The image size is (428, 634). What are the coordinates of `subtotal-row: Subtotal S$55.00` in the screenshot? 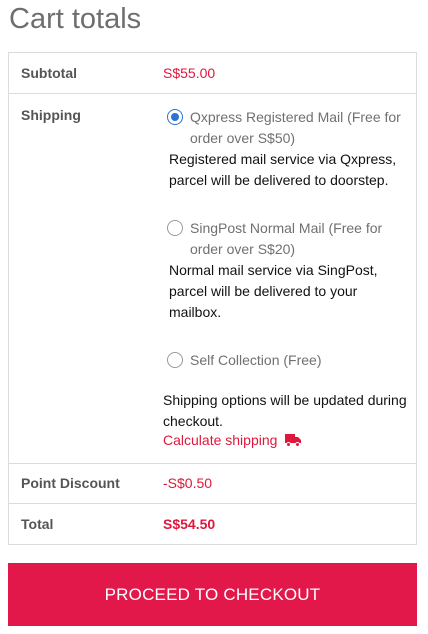 It's located at (212, 73).